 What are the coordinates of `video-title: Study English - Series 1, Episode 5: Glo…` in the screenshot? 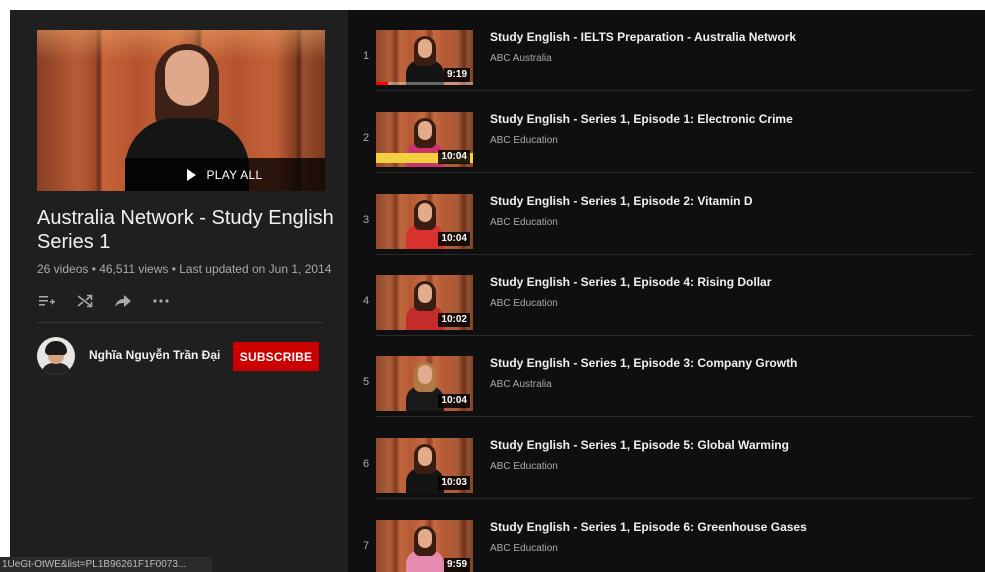 It's located at (730, 445).